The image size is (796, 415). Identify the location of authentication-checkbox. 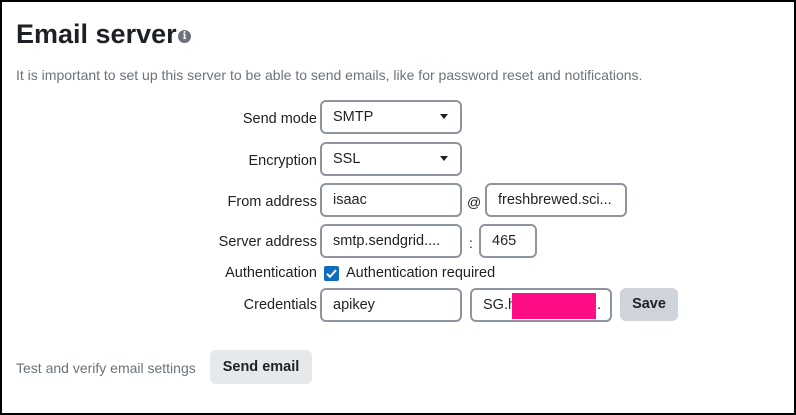
(331, 273).